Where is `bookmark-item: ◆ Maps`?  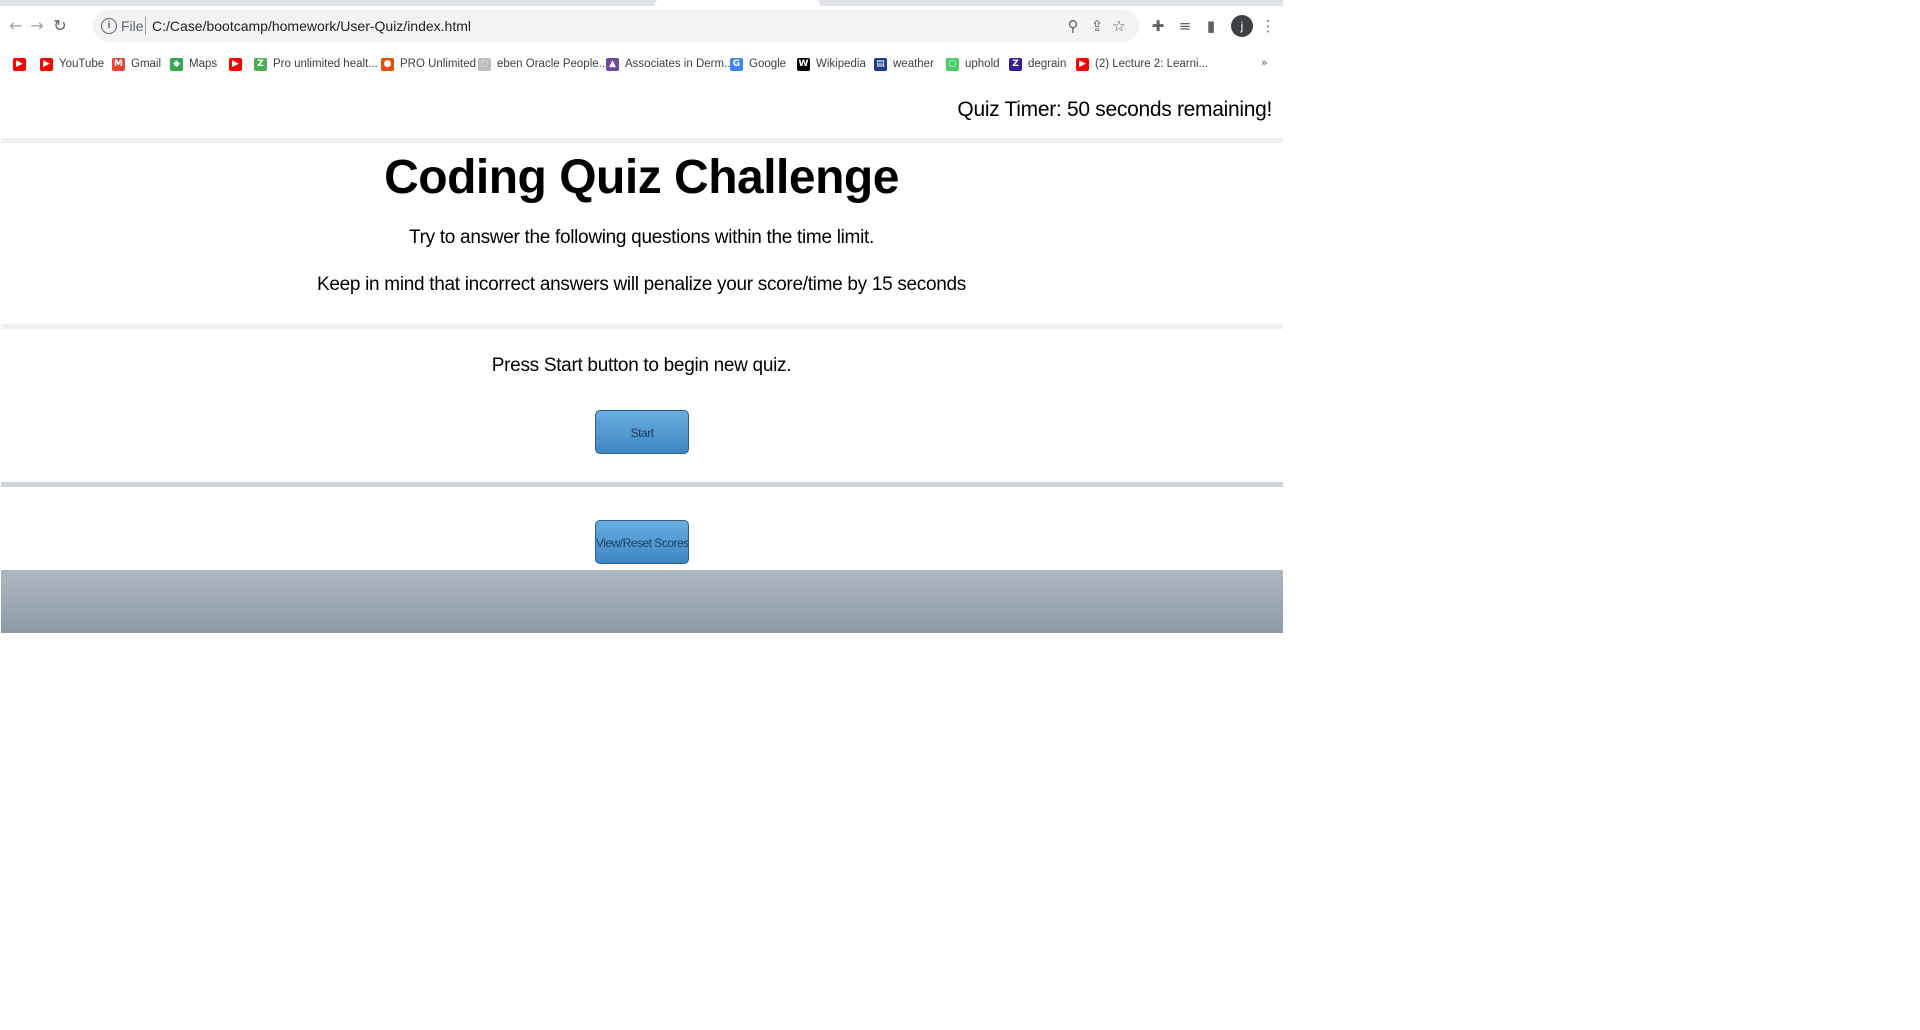
bookmark-item: ◆ Maps is located at coordinates (193, 64).